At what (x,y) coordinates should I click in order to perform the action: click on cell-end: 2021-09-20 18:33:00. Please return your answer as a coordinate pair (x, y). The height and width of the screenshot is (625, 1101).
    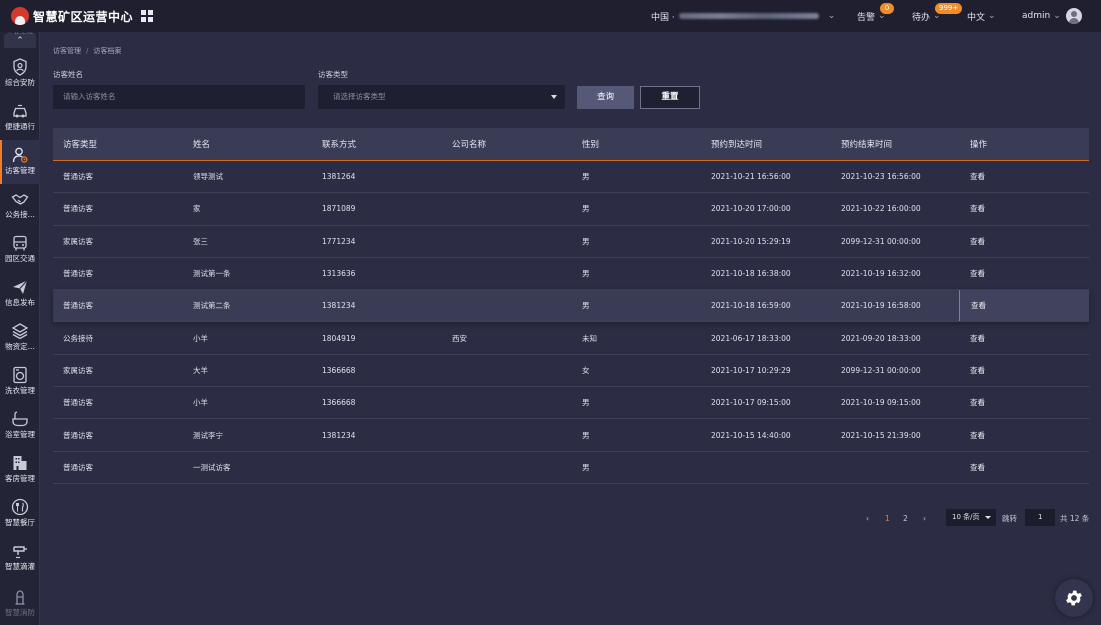
    Looking at the image, I should click on (881, 338).